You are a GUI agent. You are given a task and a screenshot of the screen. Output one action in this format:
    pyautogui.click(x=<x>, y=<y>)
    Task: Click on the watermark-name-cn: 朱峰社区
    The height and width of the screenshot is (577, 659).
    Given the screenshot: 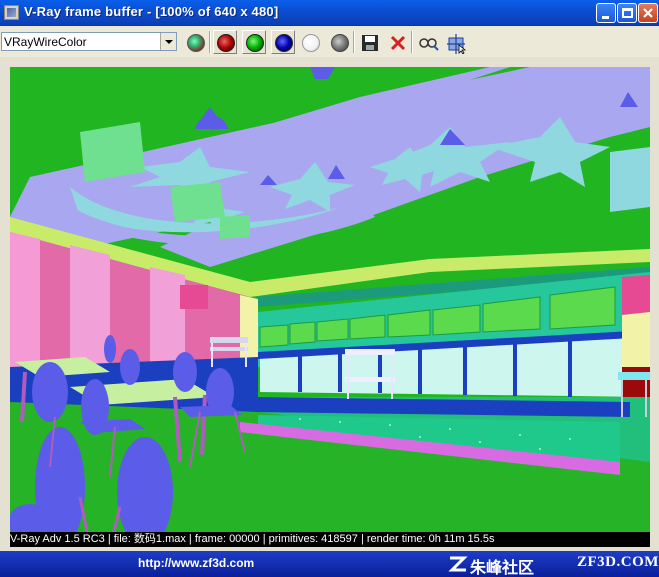 What is the action you would take?
    pyautogui.click(x=502, y=567)
    